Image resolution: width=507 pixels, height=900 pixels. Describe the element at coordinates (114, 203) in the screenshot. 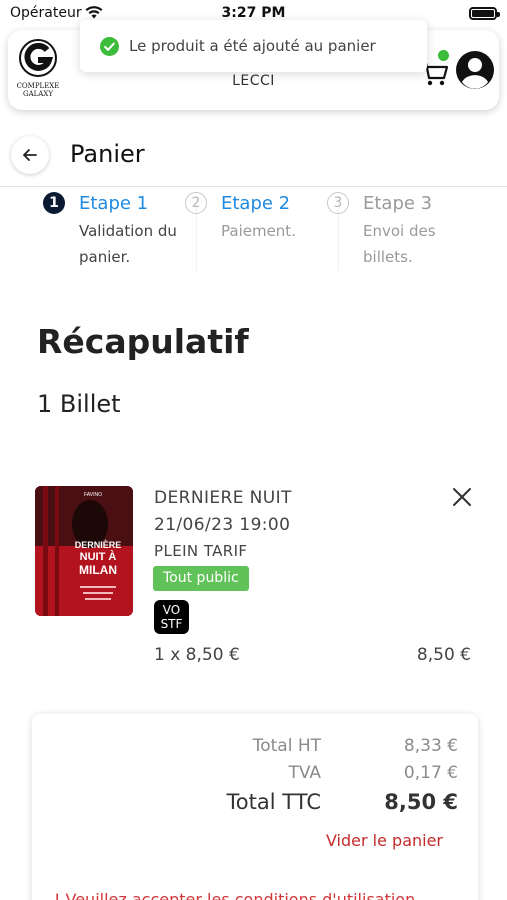

I see `step-label: Etape 1` at that location.